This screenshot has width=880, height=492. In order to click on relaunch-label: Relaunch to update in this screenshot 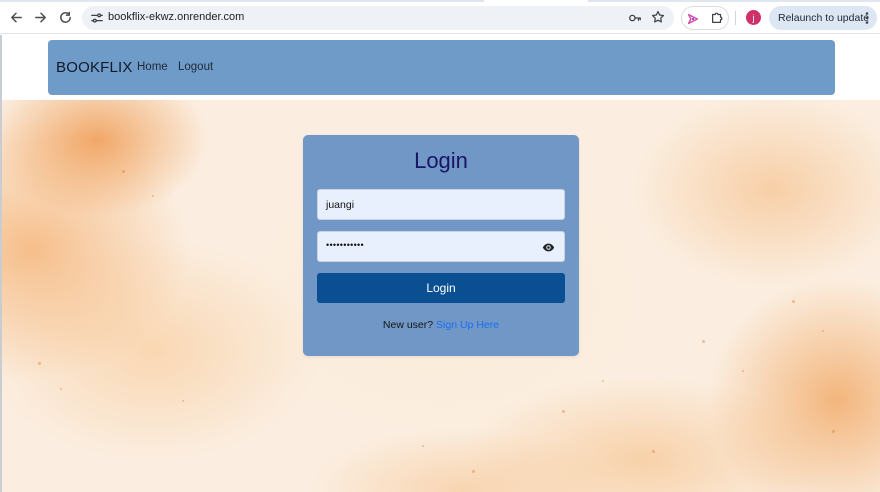, I will do `click(824, 18)`.